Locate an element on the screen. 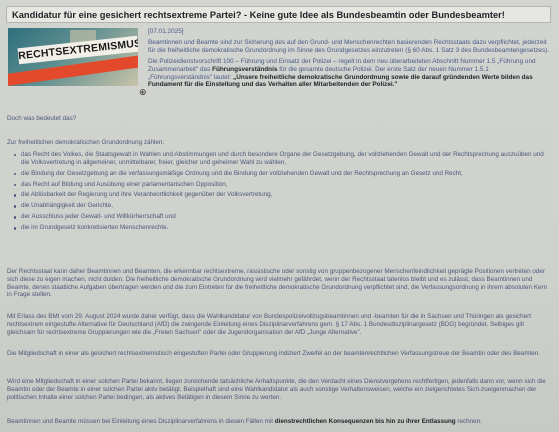 The width and height of the screenshot is (559, 432). konsequenzen-post: rechnen. is located at coordinates (468, 421).